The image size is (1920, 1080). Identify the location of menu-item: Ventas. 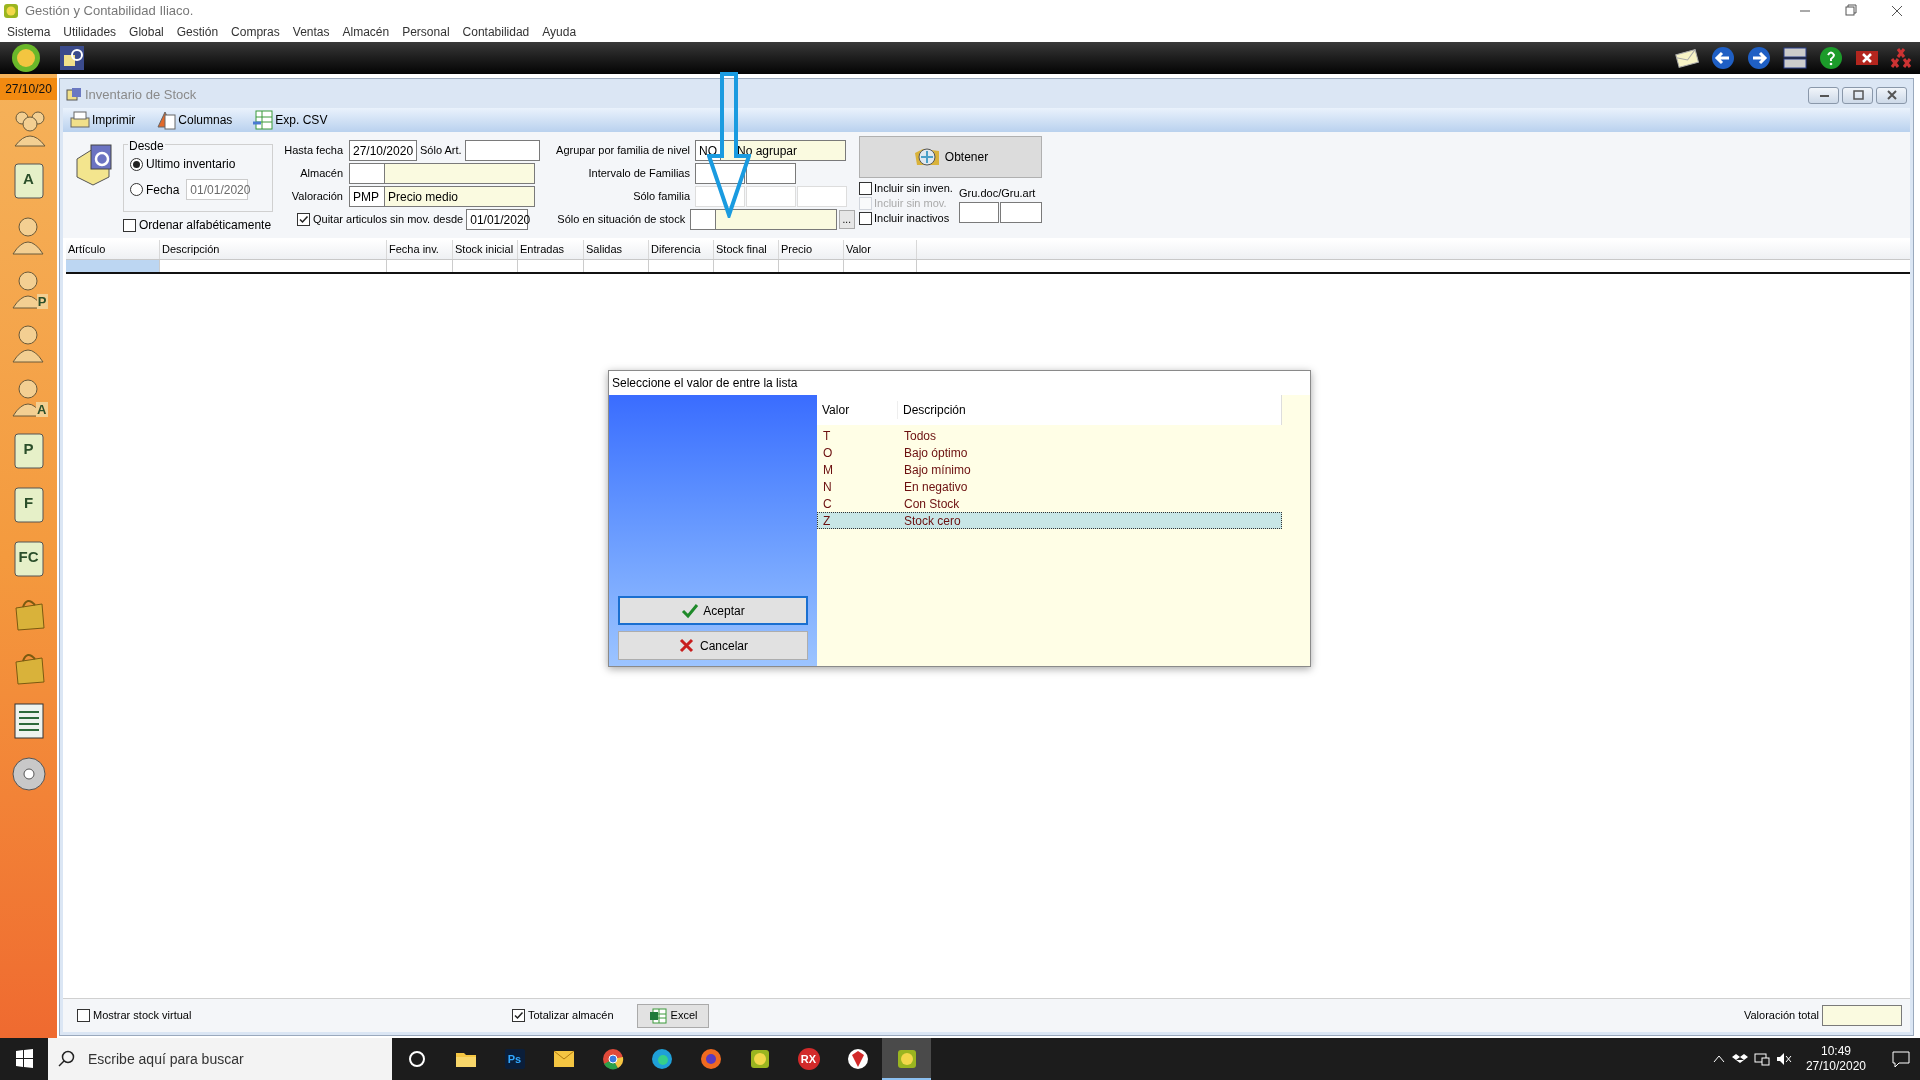
(311, 32).